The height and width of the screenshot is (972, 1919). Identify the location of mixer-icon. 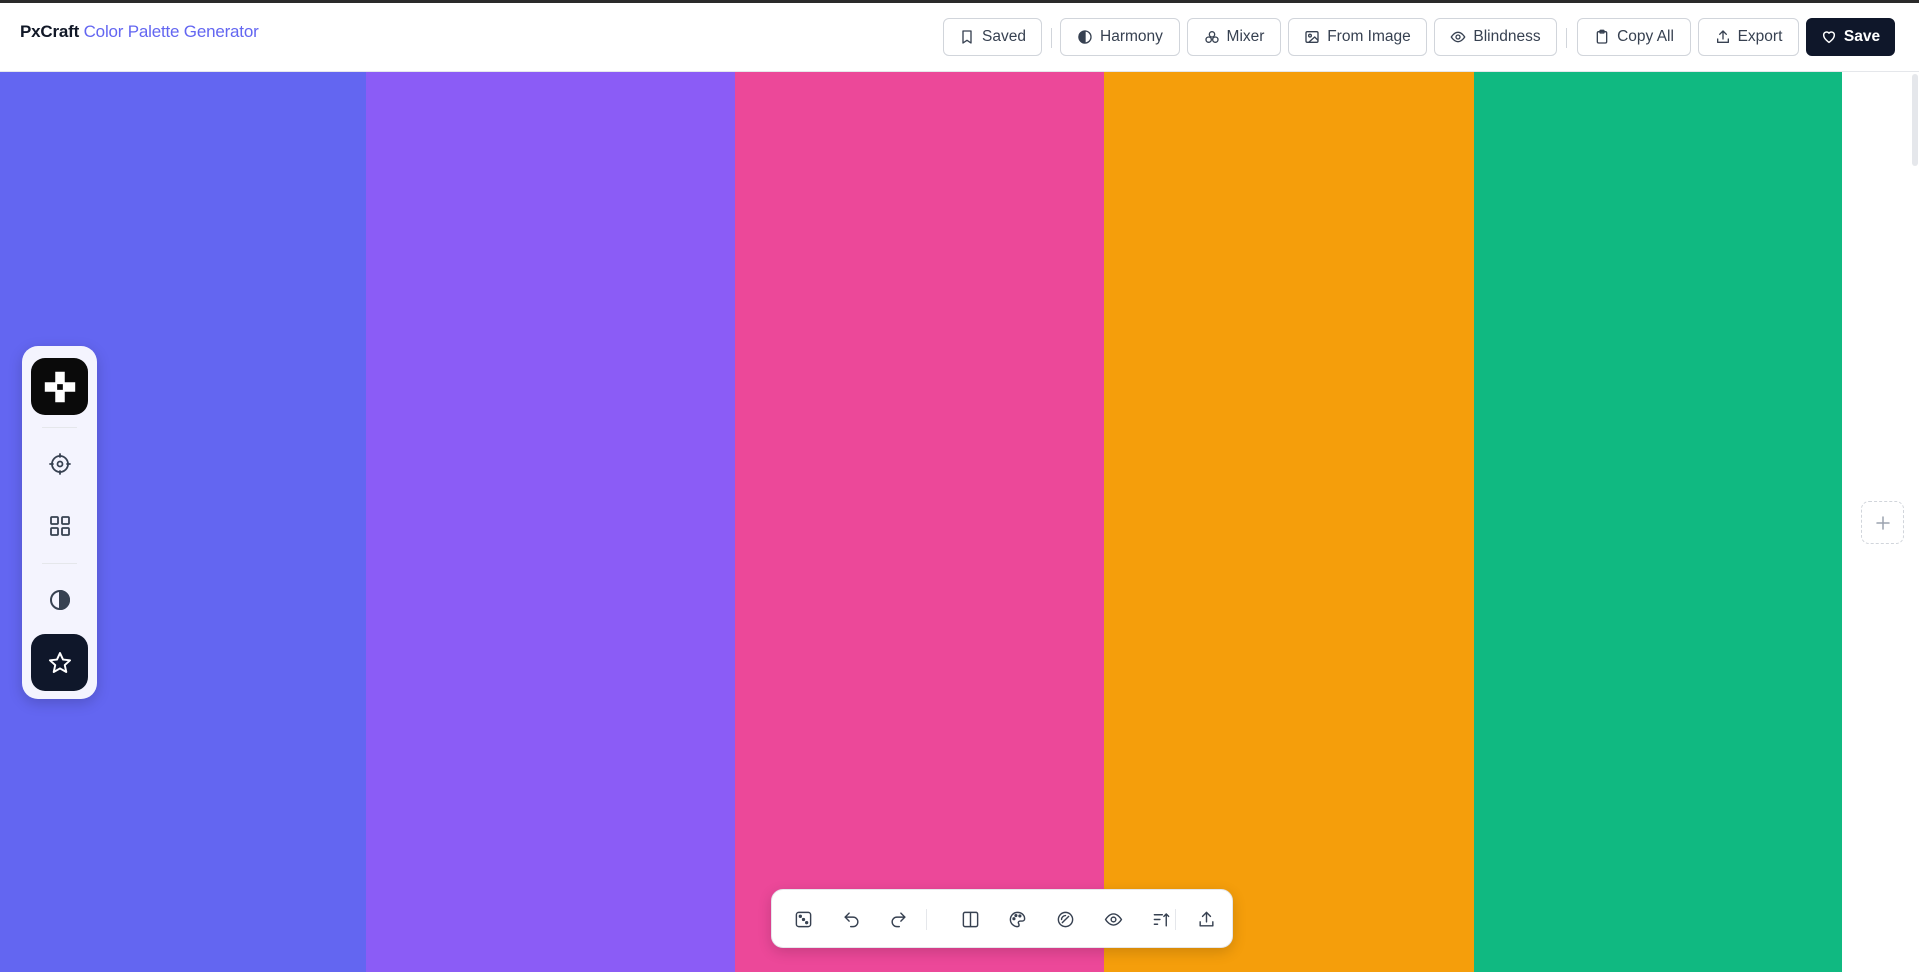
(1211, 37).